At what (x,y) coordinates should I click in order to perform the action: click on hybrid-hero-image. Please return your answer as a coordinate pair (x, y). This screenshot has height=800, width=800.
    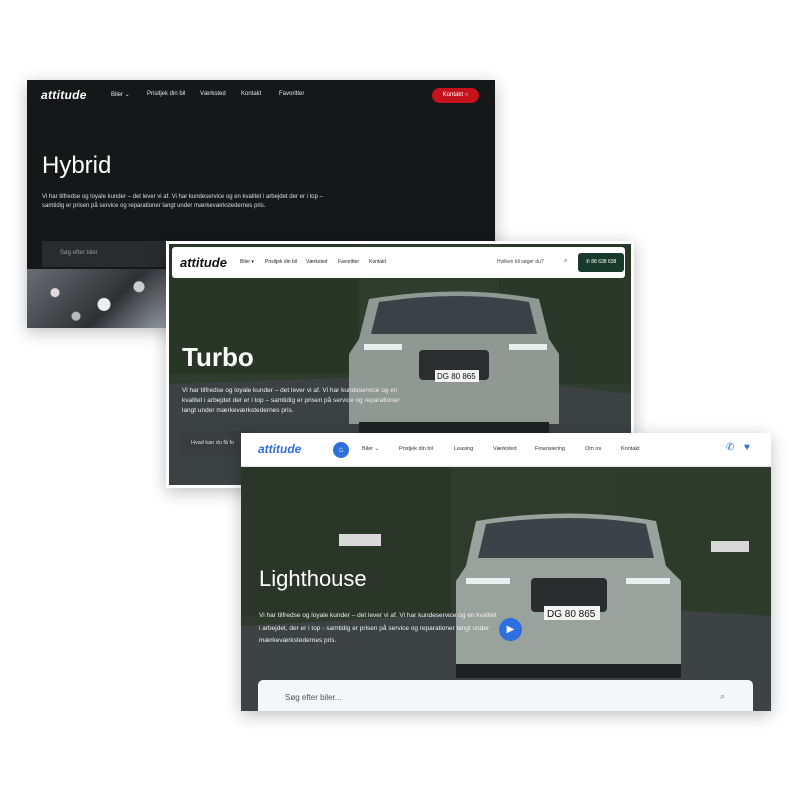
    Looking at the image, I should click on (97, 298).